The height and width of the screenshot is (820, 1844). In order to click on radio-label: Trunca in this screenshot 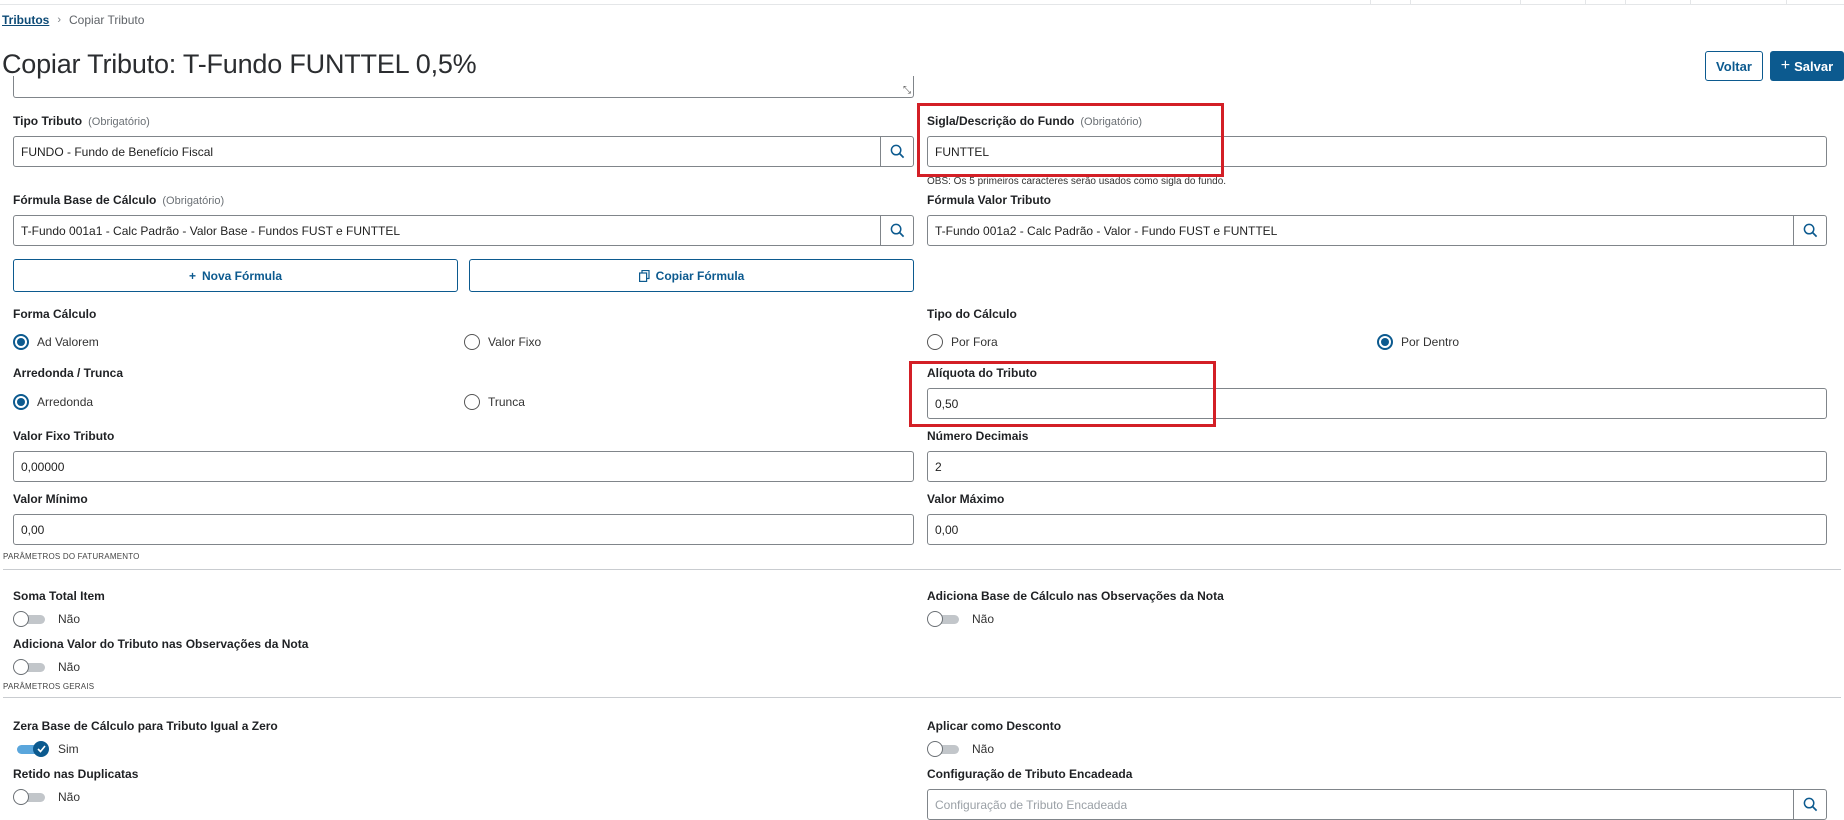, I will do `click(506, 402)`.